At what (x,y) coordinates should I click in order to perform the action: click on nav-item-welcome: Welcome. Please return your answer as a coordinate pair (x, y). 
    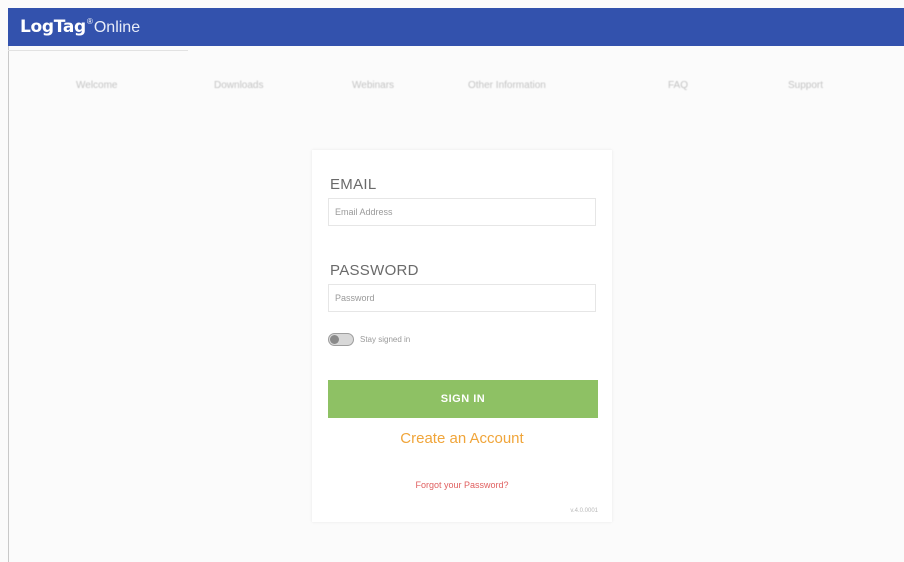
    Looking at the image, I should click on (97, 85).